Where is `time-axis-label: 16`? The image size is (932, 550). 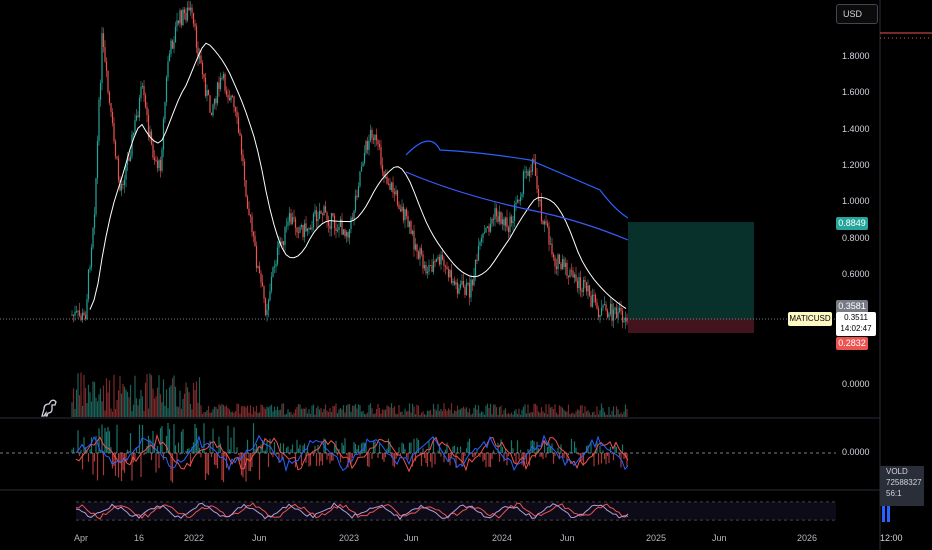
time-axis-label: 16 is located at coordinates (139, 538).